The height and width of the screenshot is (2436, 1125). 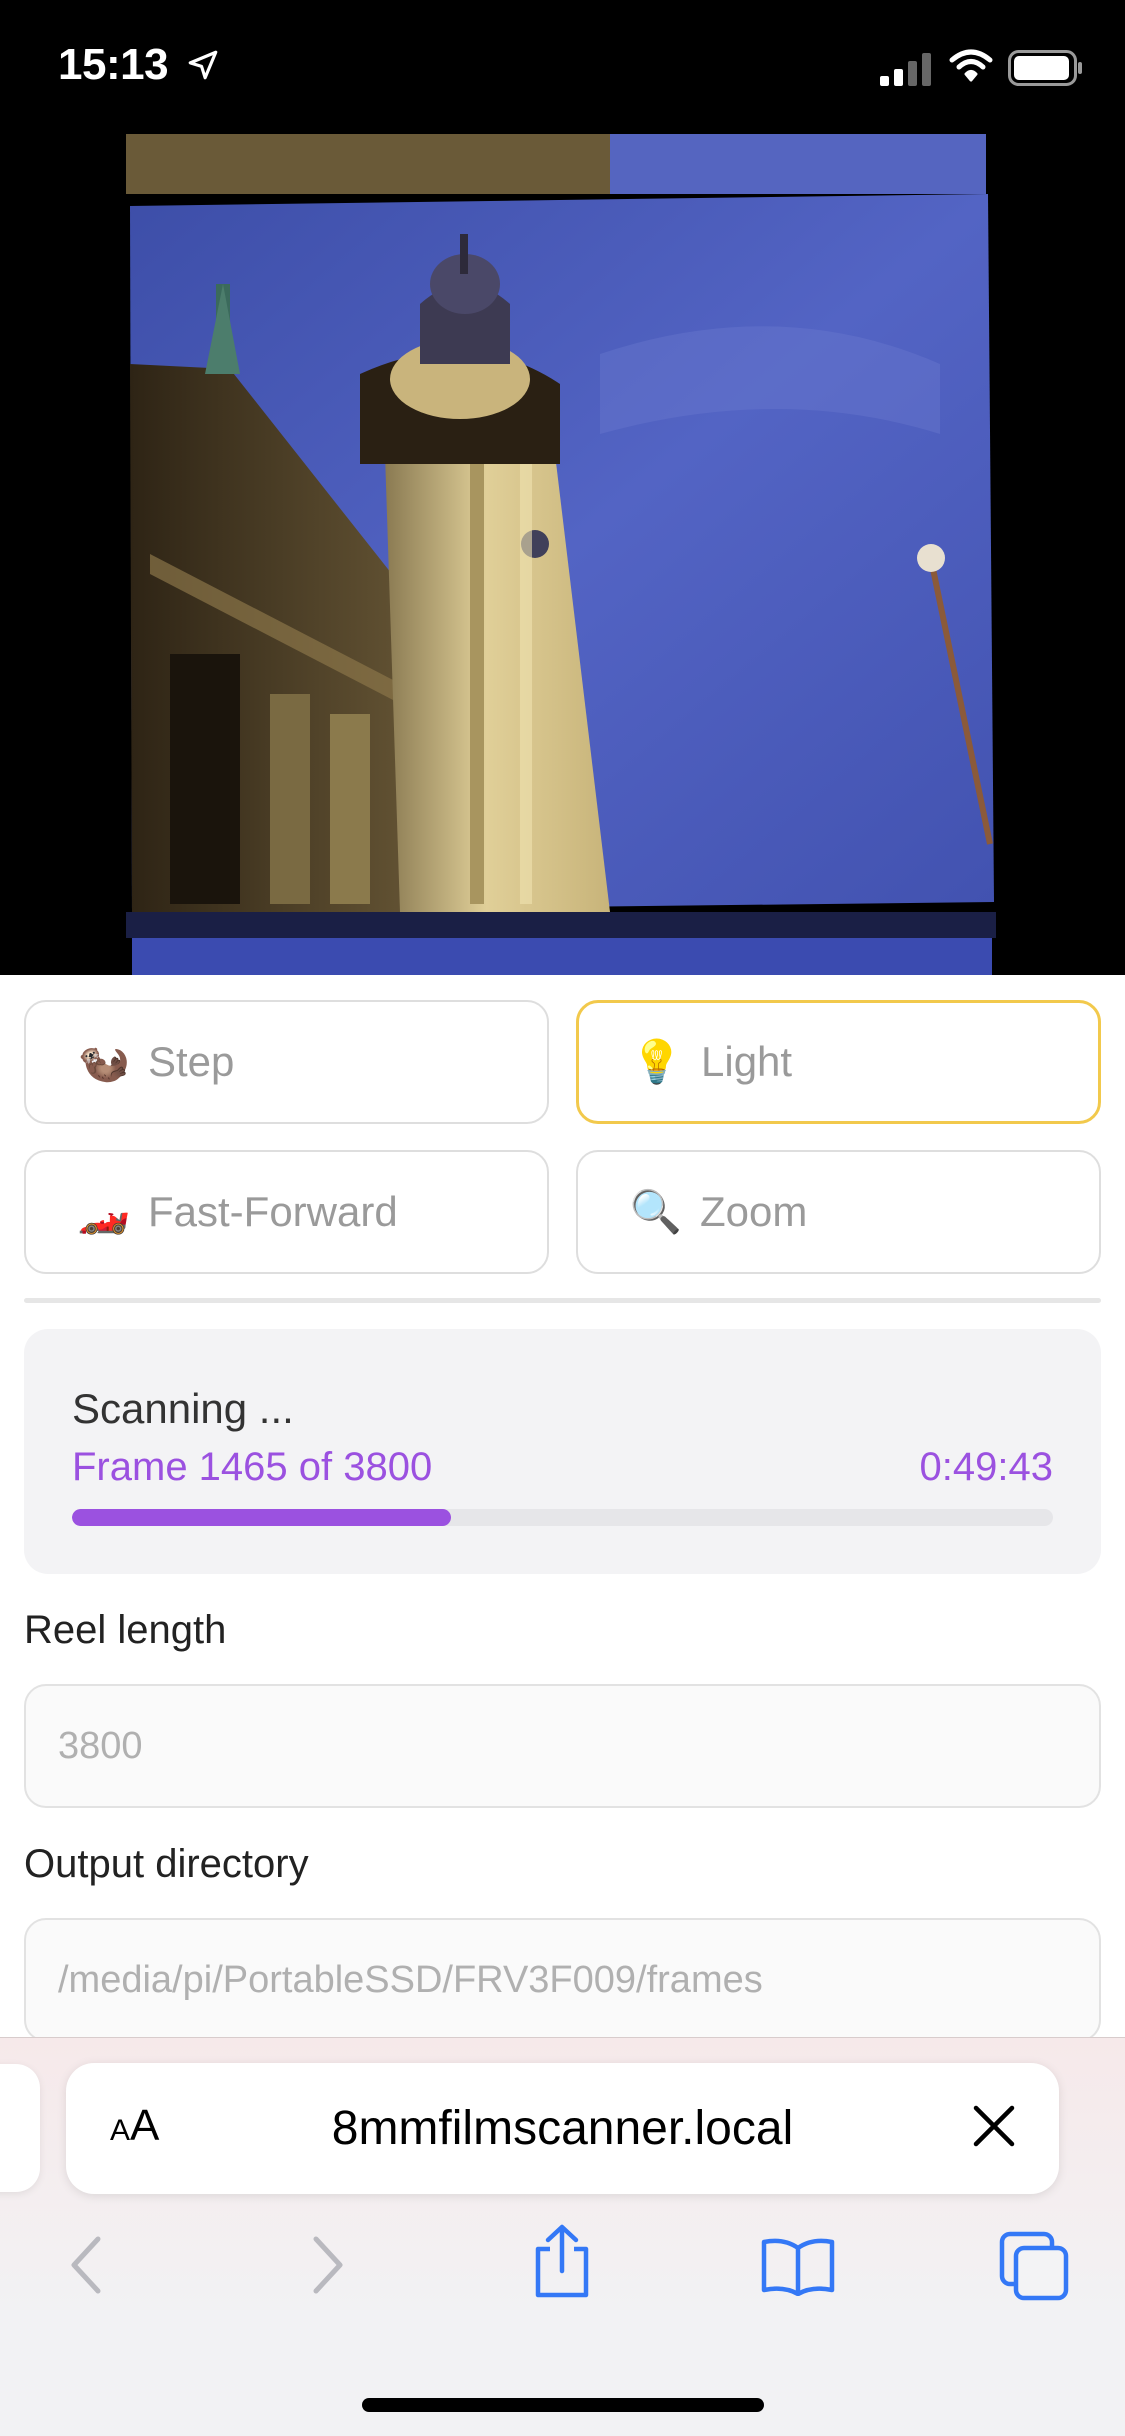 What do you see at coordinates (134, 2126) in the screenshot?
I see `text-size-button: AA` at bounding box center [134, 2126].